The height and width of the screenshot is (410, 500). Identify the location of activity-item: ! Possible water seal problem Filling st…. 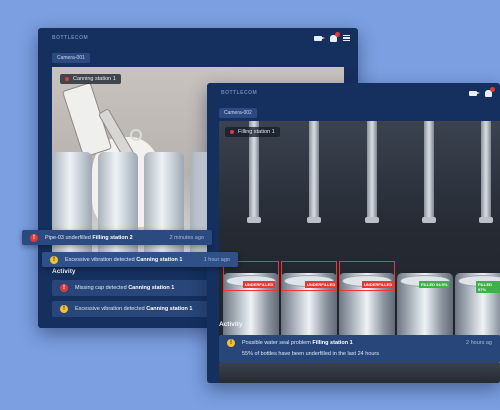
(359, 349).